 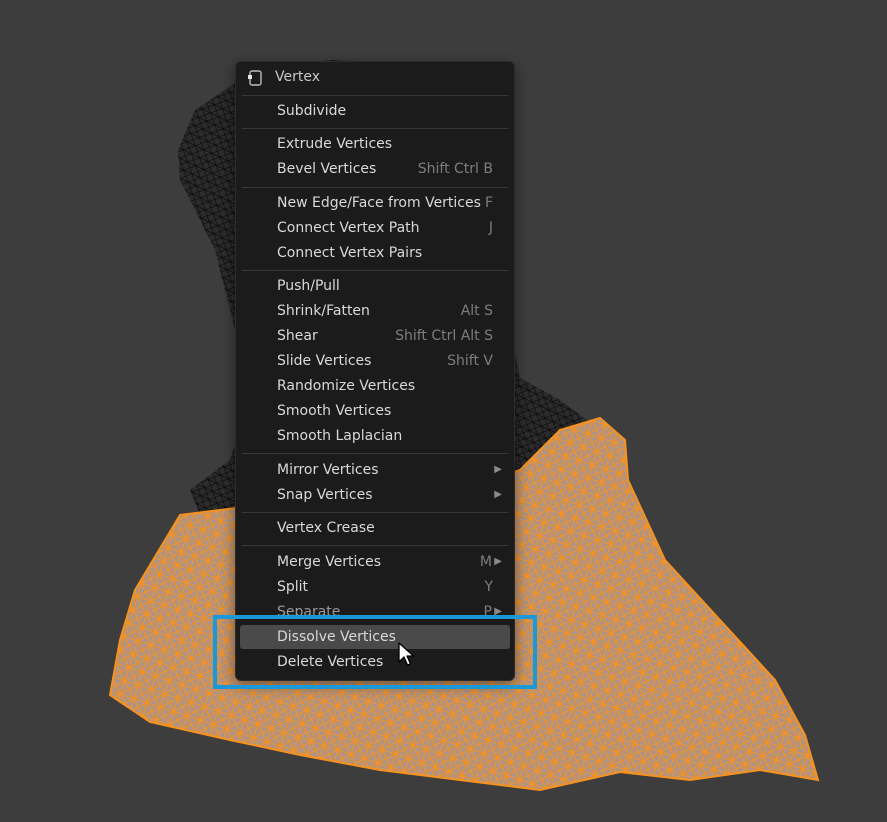 I want to click on menu-title: Vertex, so click(x=298, y=77).